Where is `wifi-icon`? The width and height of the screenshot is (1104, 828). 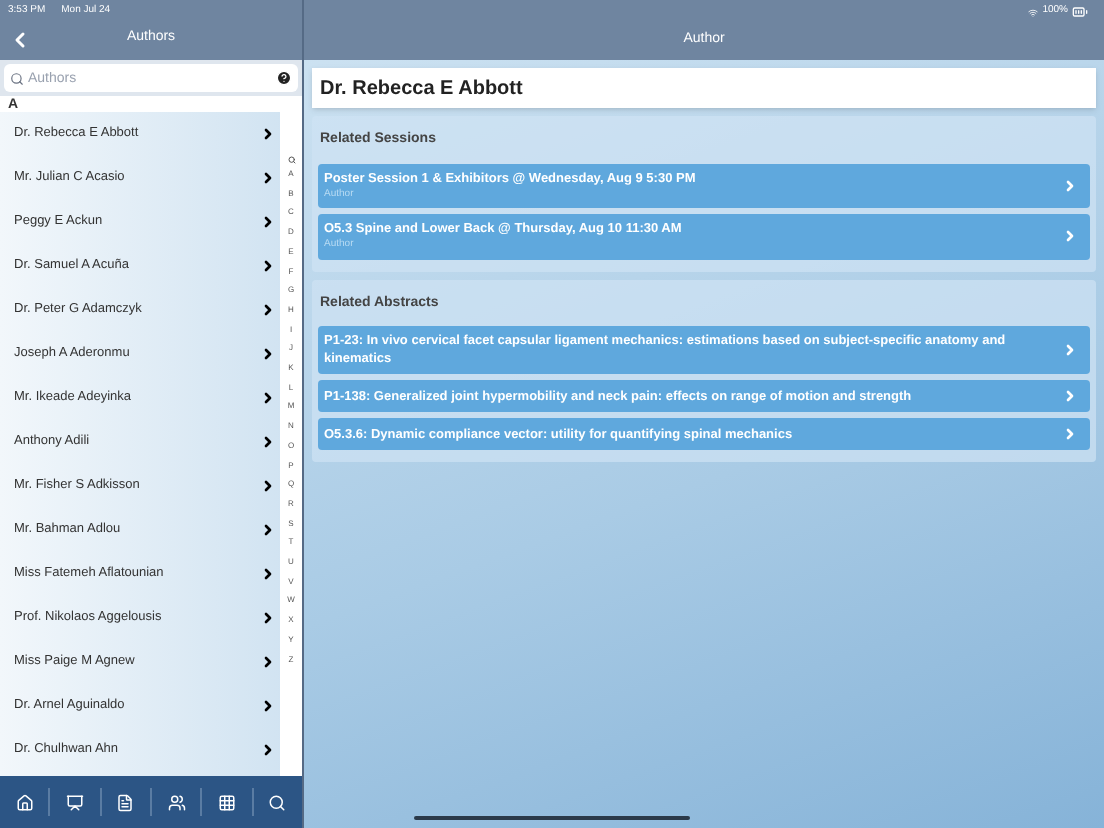
wifi-icon is located at coordinates (1033, 12).